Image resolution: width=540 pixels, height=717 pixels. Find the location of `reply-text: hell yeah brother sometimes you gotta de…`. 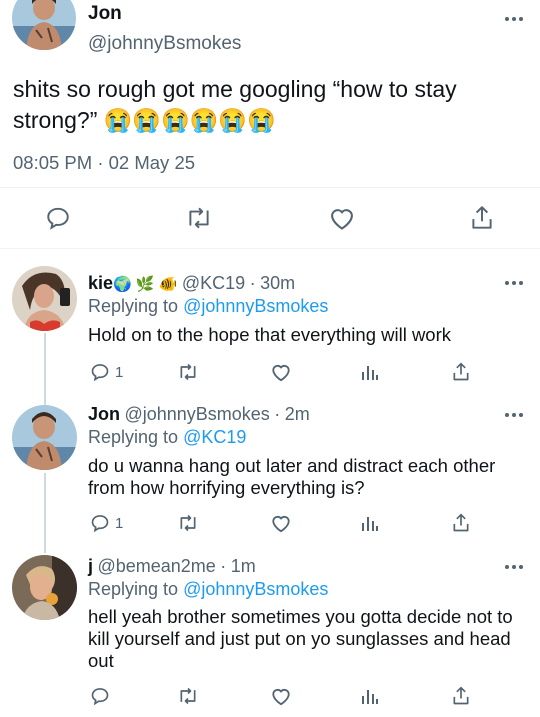

reply-text: hell yeah brother sometimes you gotta de… is located at coordinates (300, 638).